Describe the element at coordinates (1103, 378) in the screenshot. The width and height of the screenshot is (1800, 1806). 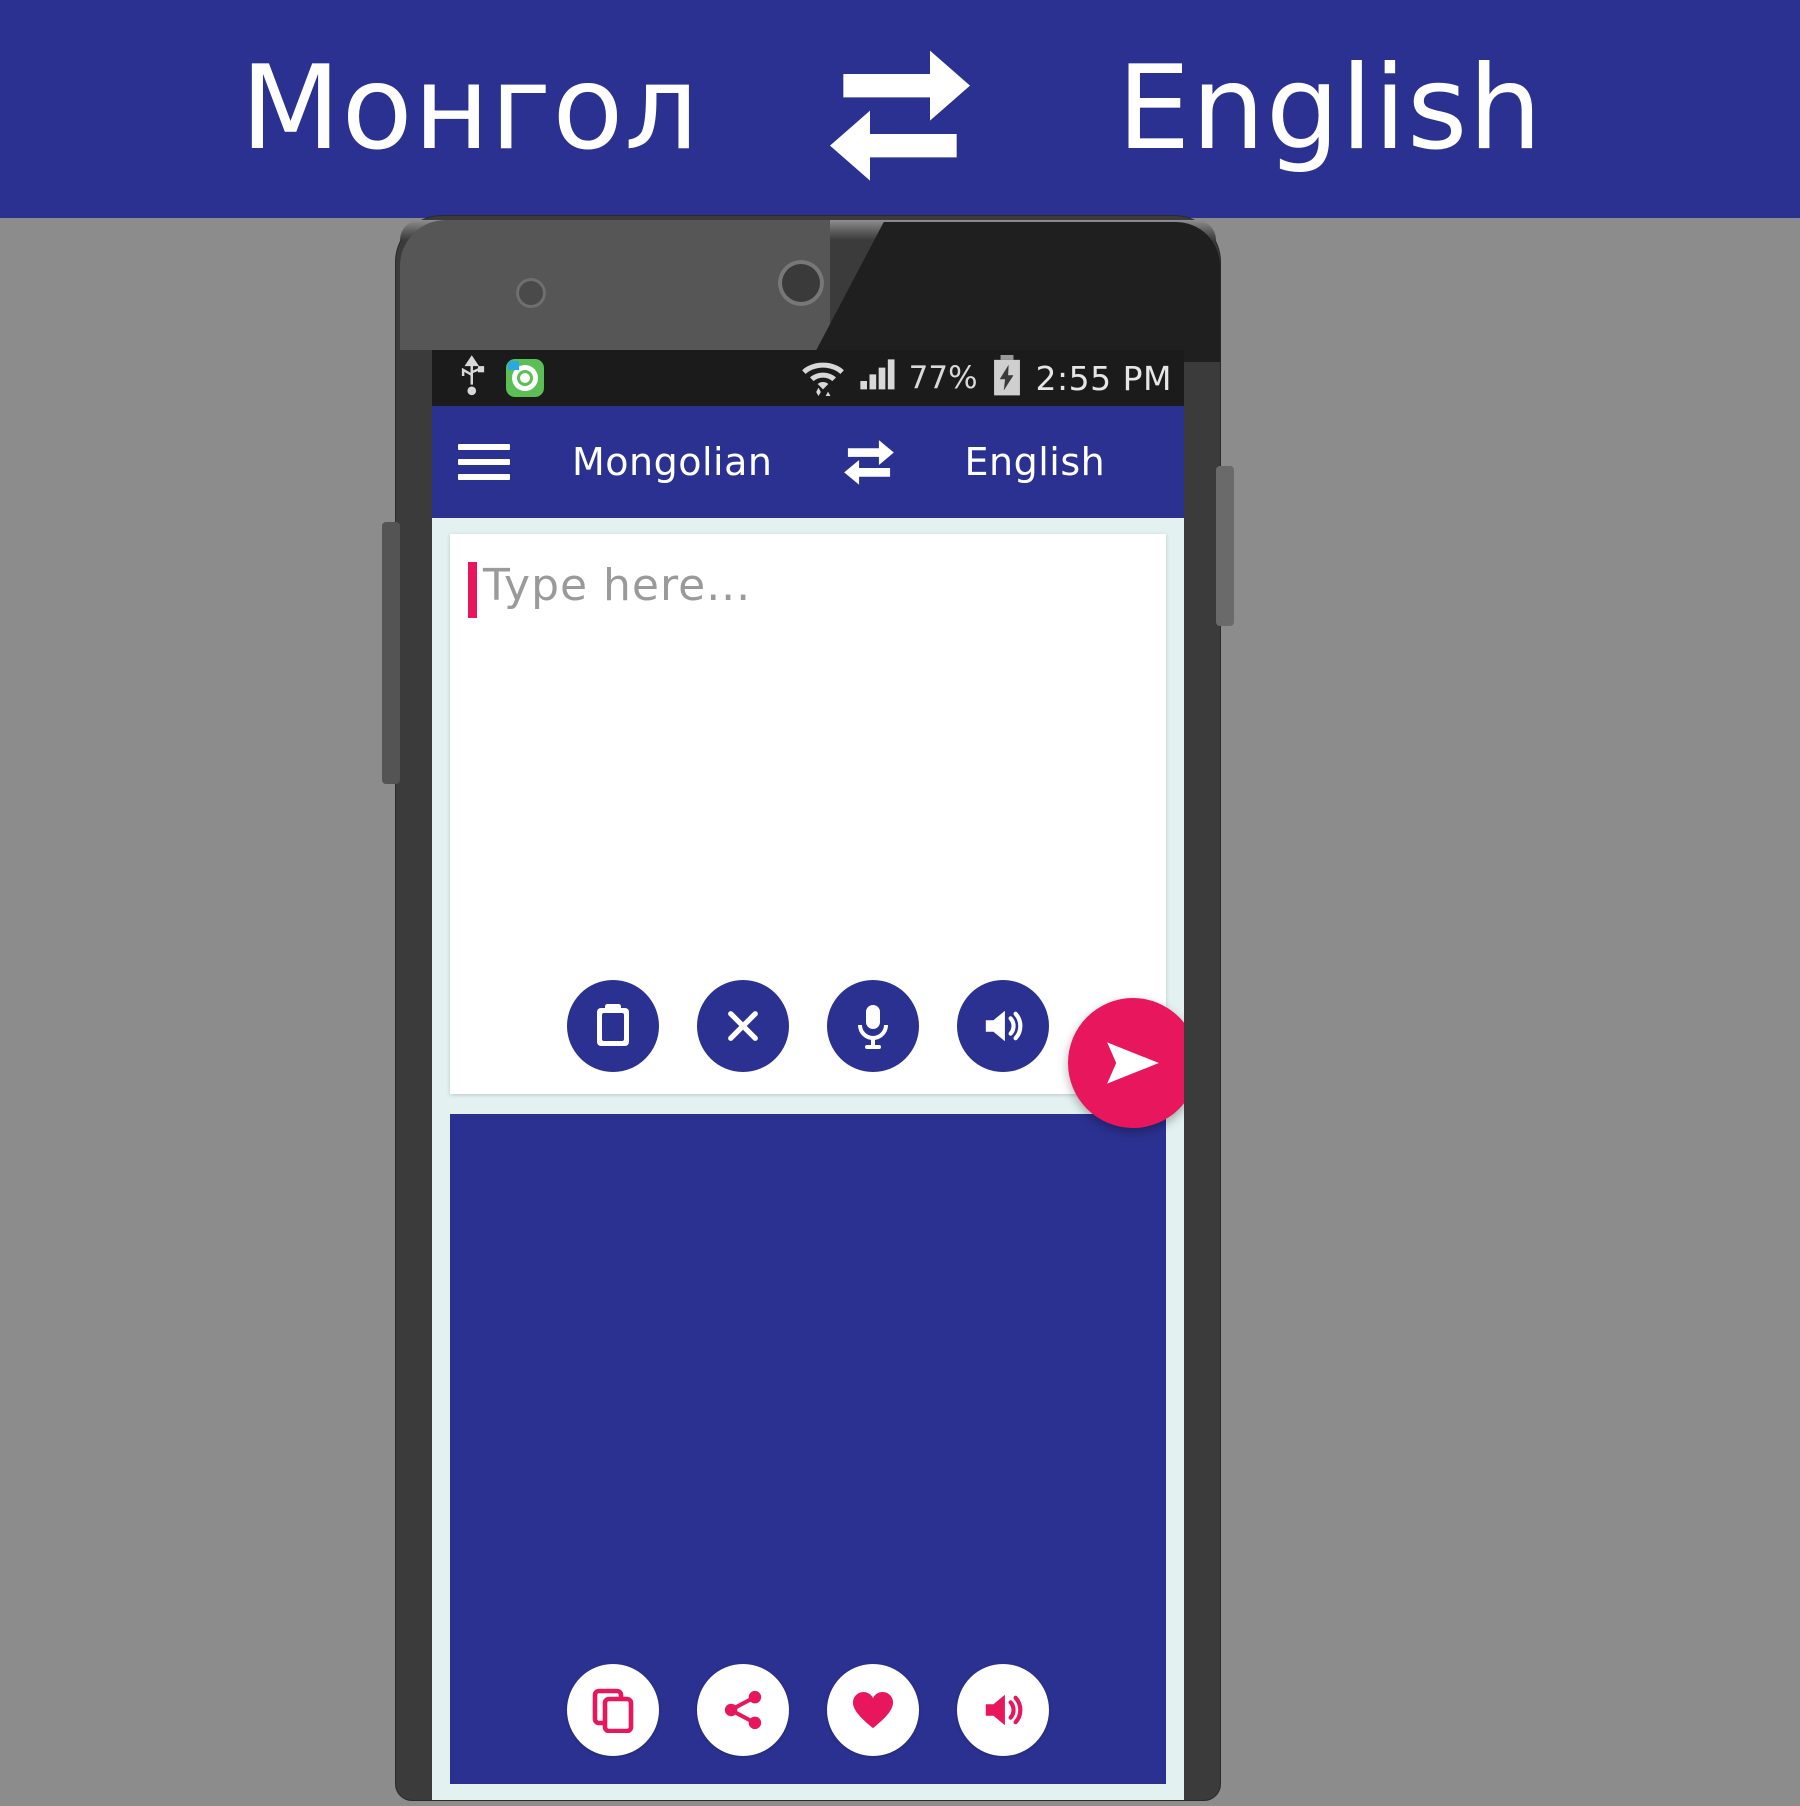
I see `status-bar-clock: 2:55 PM` at that location.